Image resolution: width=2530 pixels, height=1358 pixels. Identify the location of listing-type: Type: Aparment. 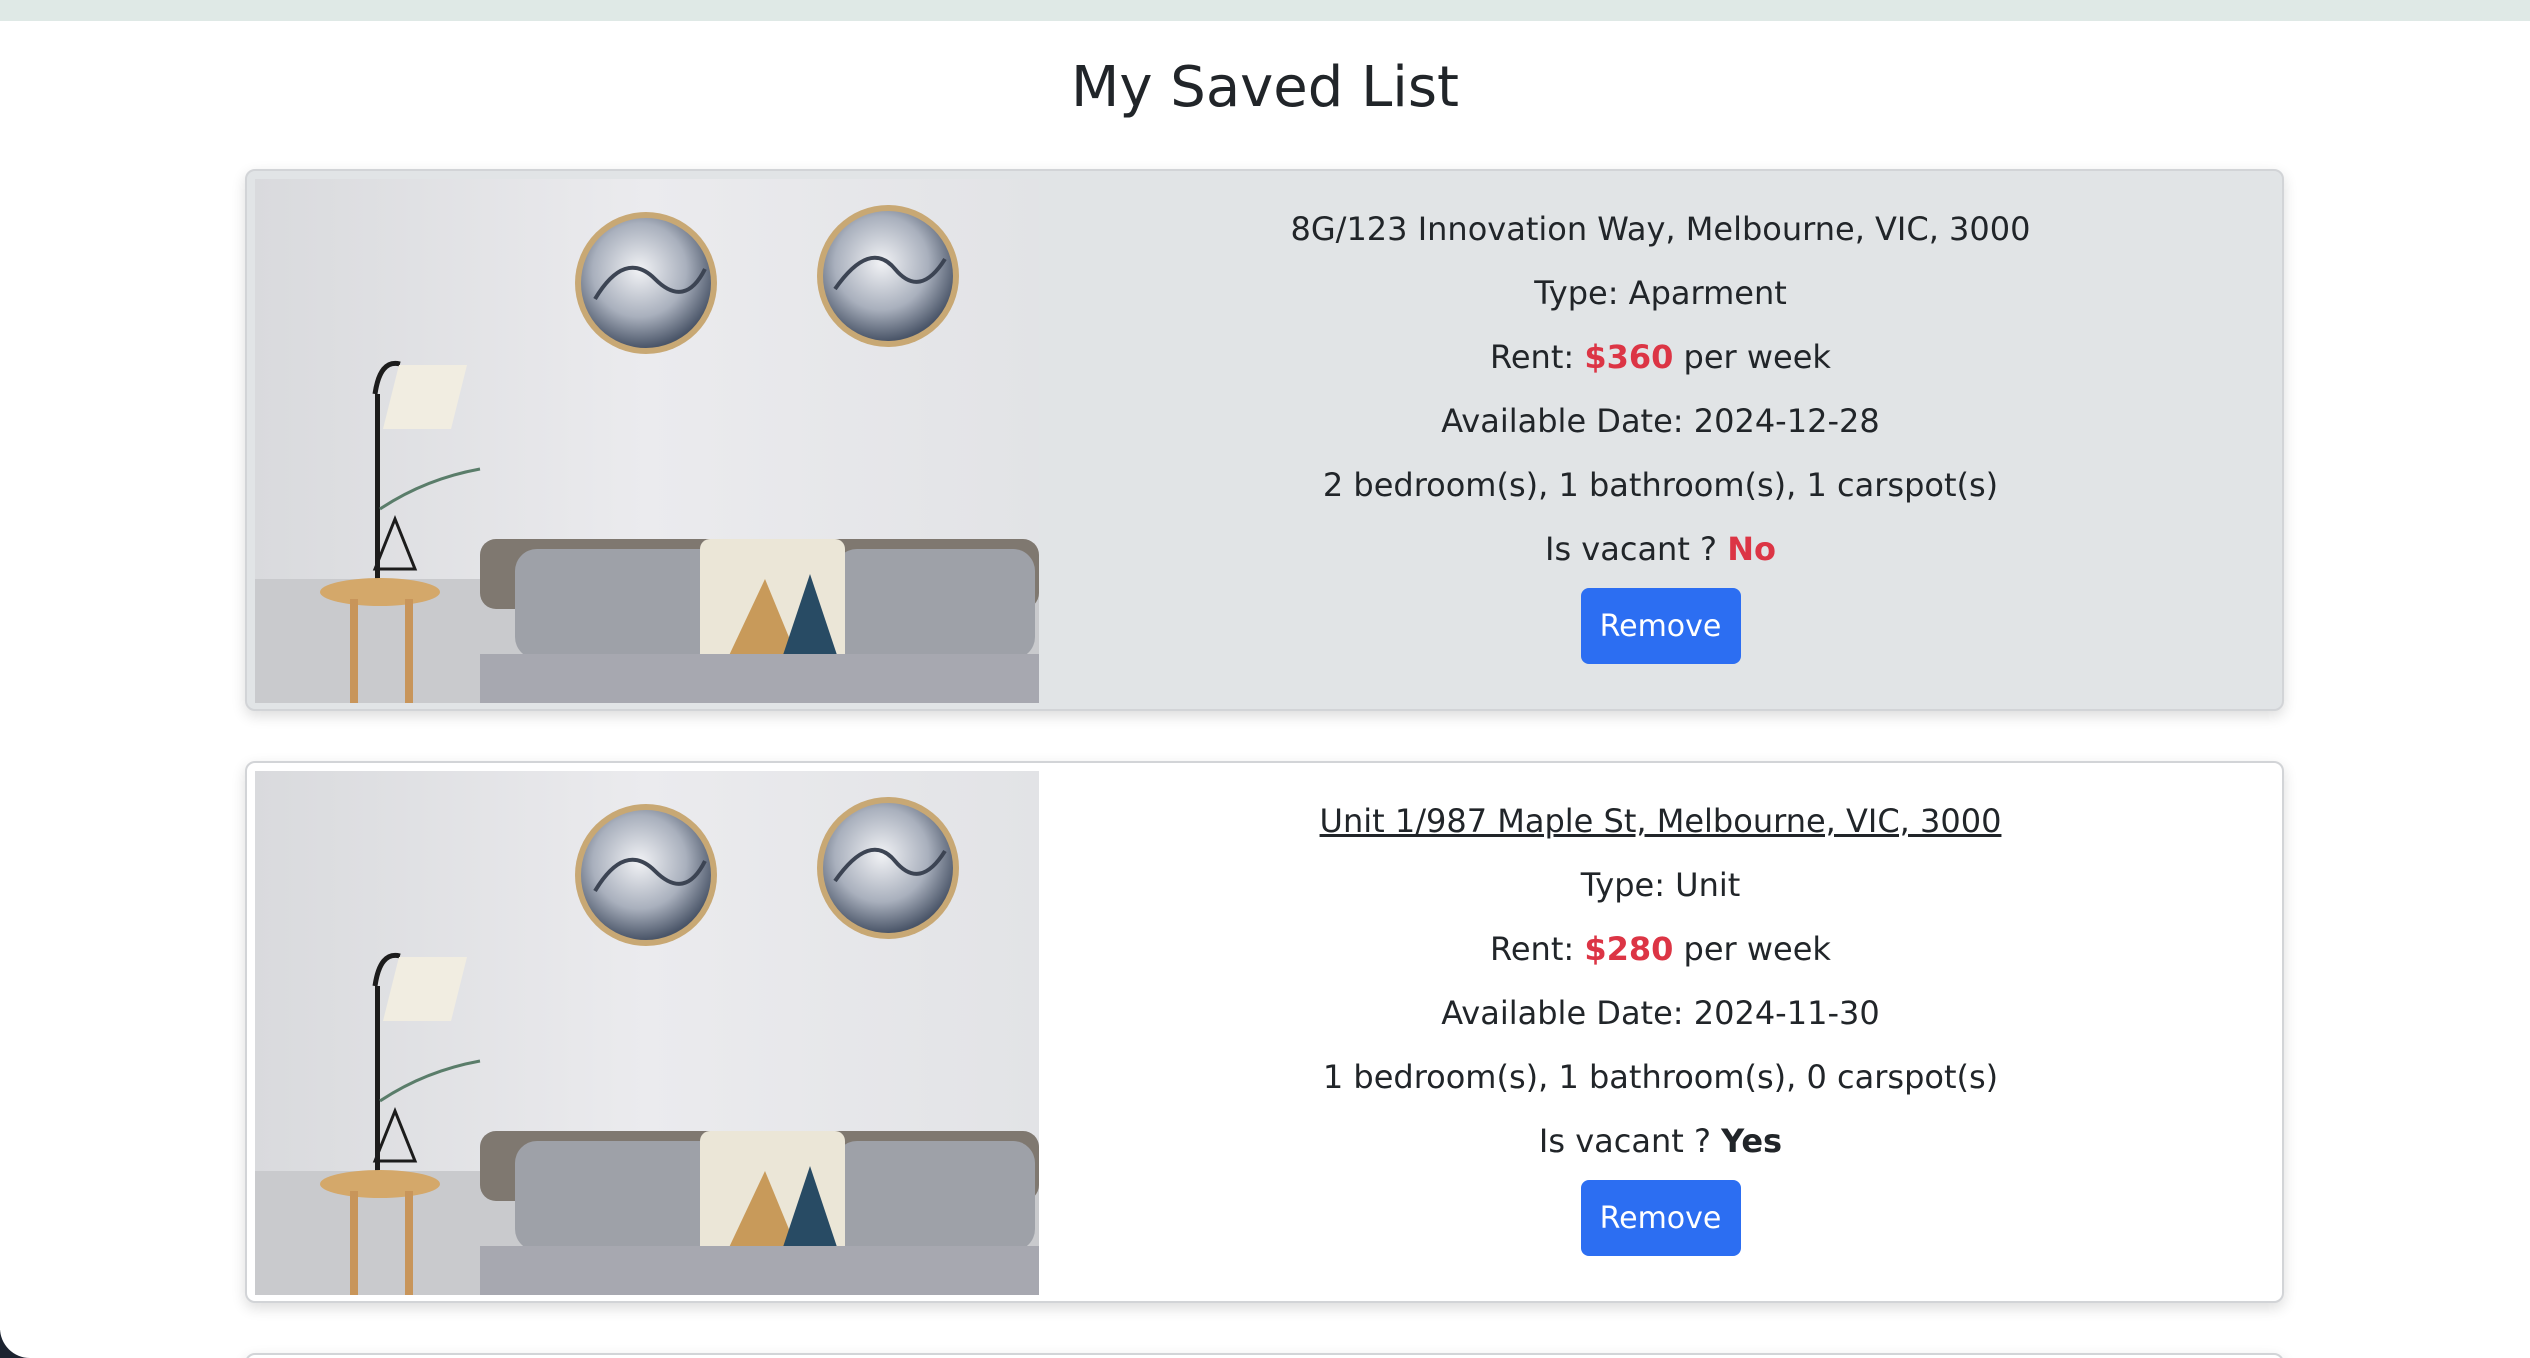
(1660, 293).